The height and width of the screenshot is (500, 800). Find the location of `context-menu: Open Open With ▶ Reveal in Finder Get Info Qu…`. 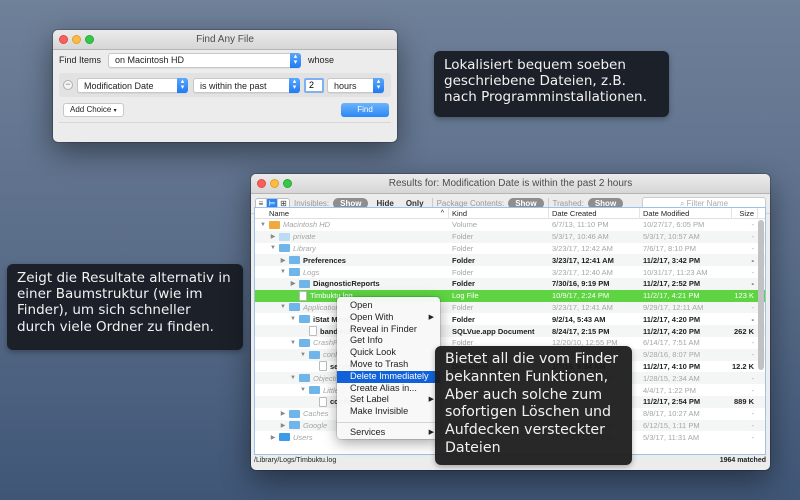

context-menu: Open Open With ▶ Reveal in Finder Get Info Qu… is located at coordinates (388, 368).